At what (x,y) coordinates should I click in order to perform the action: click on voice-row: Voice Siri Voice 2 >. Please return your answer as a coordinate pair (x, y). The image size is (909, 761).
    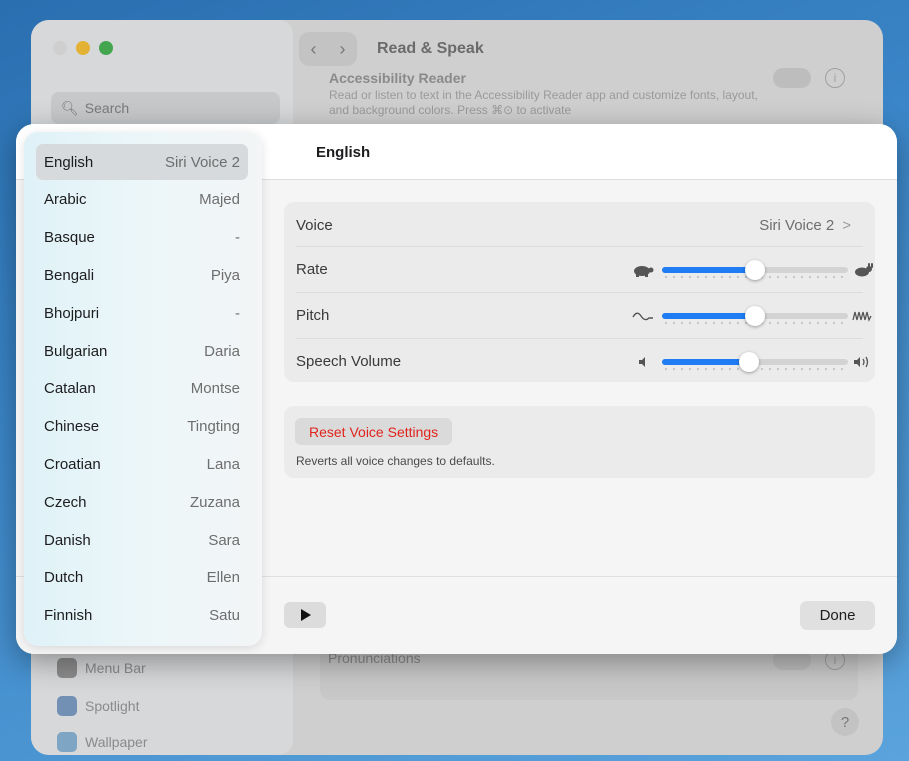
    Looking at the image, I should click on (579, 225).